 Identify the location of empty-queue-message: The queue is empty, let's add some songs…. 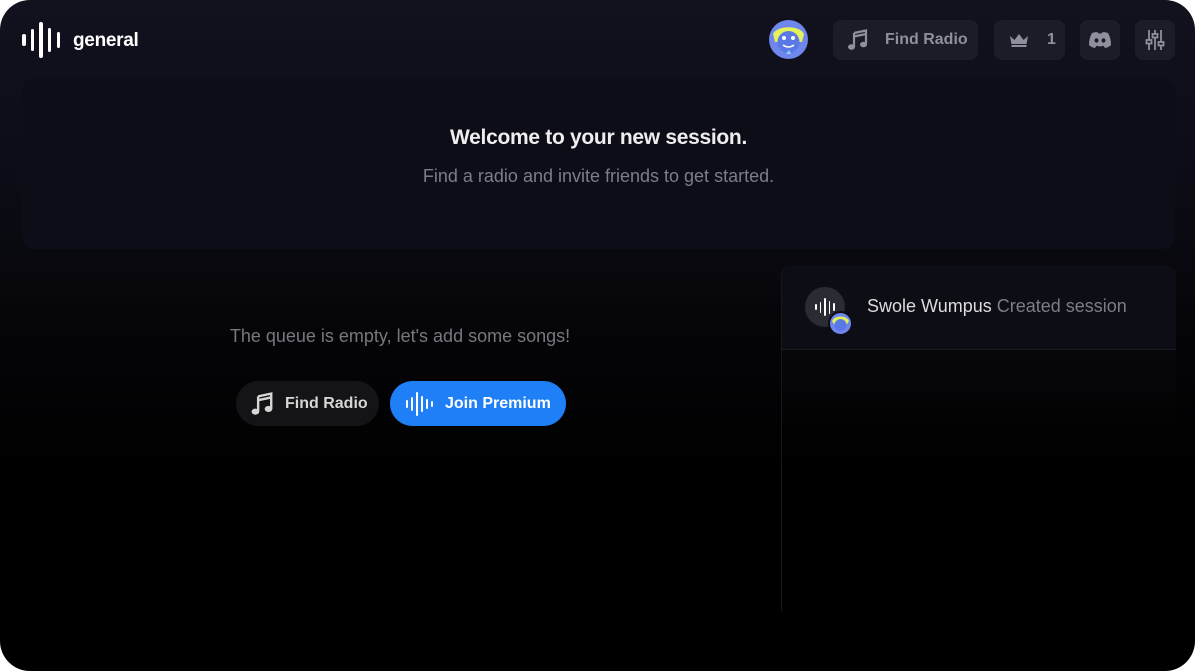
(400, 336).